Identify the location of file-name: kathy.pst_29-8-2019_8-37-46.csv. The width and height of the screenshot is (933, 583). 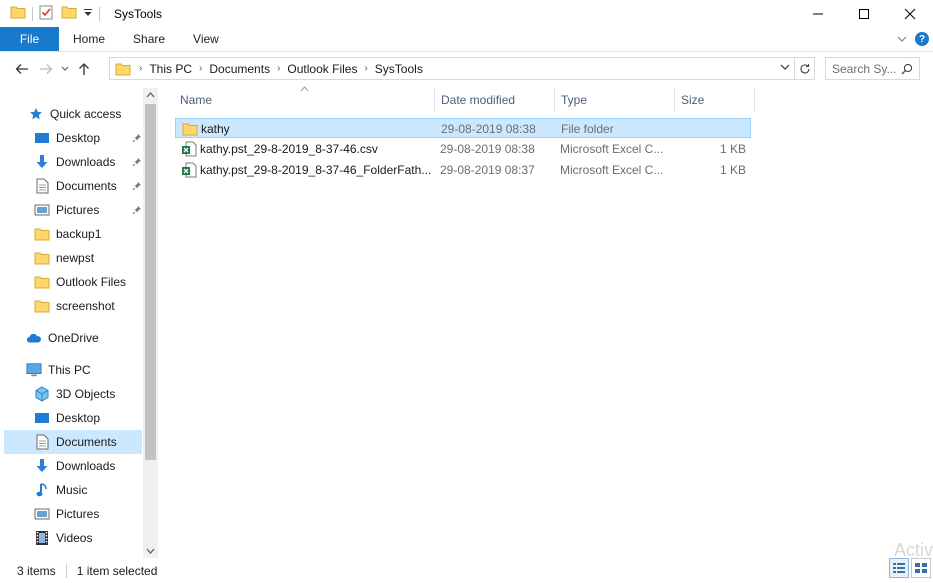
(289, 149).